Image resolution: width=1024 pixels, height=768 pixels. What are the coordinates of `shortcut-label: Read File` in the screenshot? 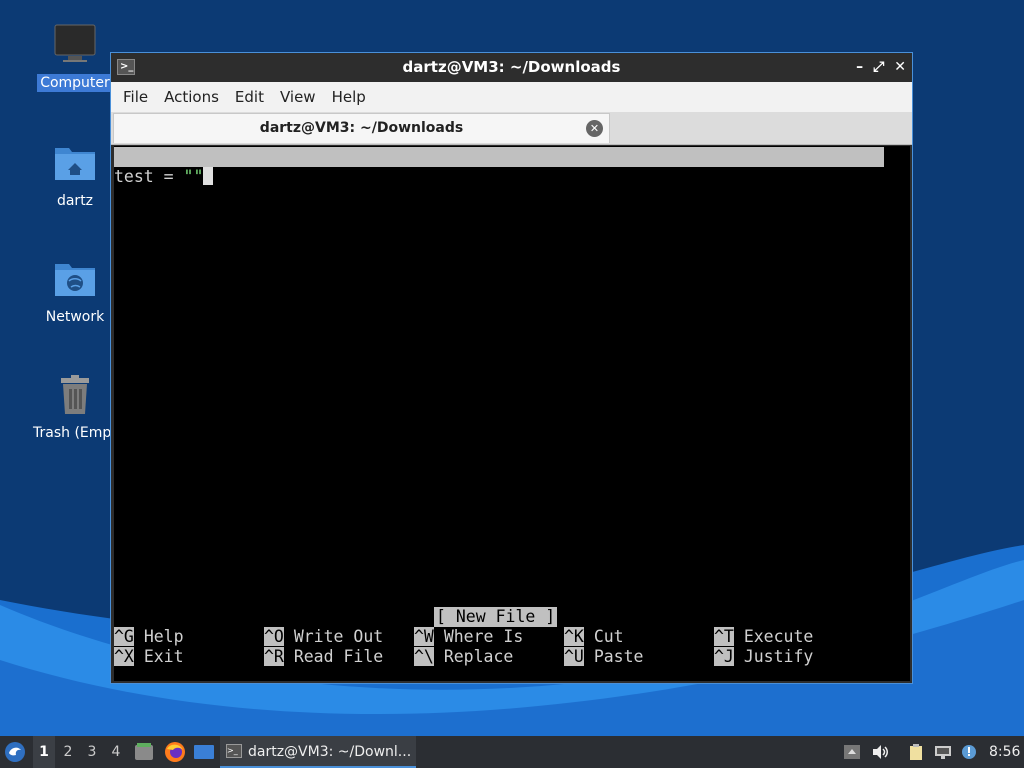 It's located at (338, 656).